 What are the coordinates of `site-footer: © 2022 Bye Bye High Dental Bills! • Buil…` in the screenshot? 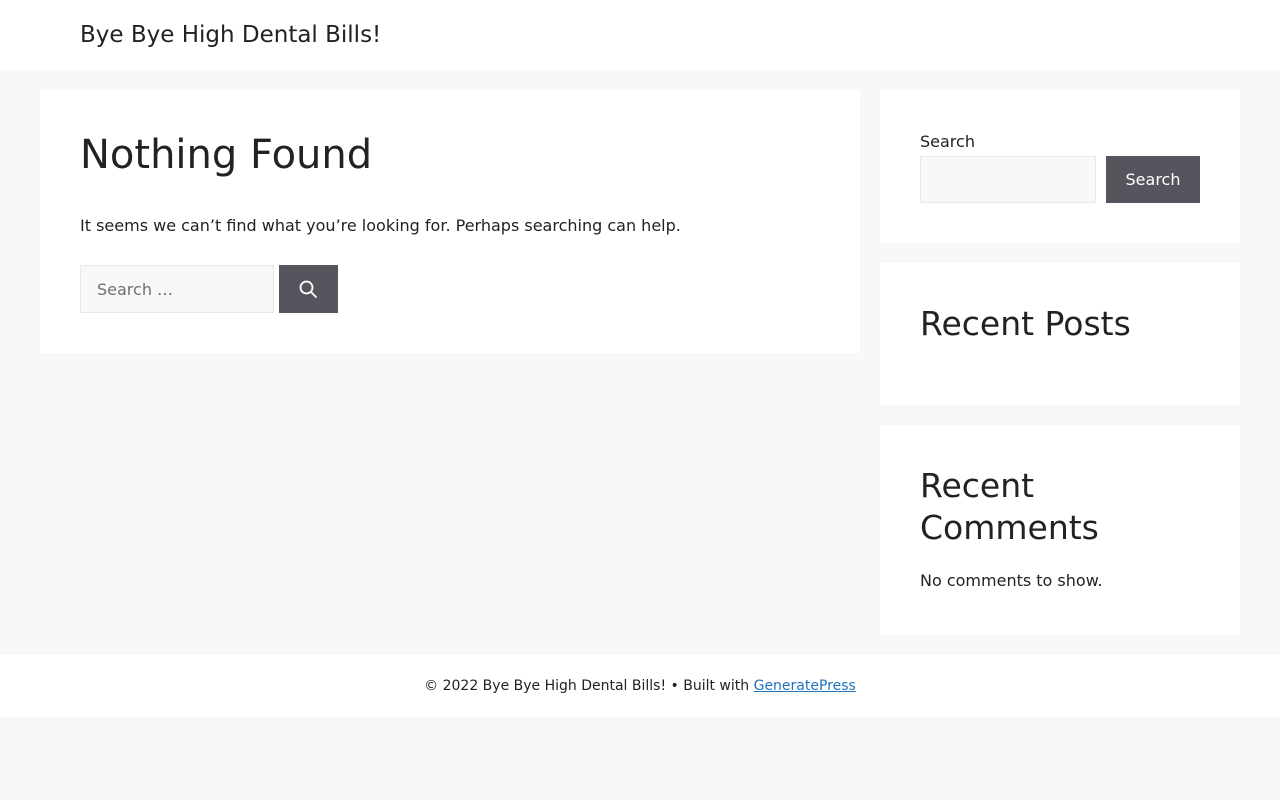 It's located at (640, 686).